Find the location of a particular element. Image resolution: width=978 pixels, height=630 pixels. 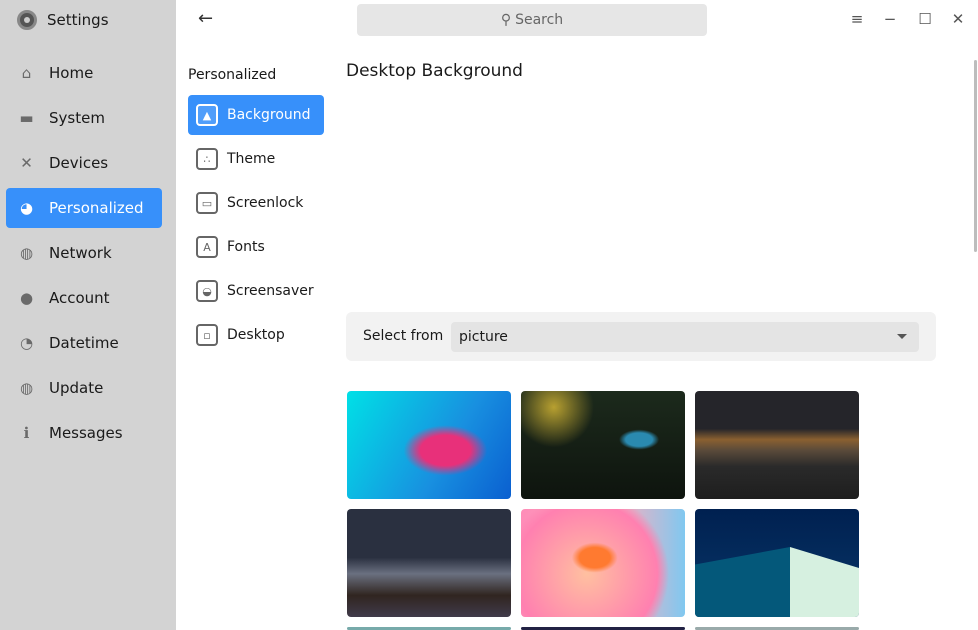

sidebar-item-devices: ✕ Devices is located at coordinates (84, 163).